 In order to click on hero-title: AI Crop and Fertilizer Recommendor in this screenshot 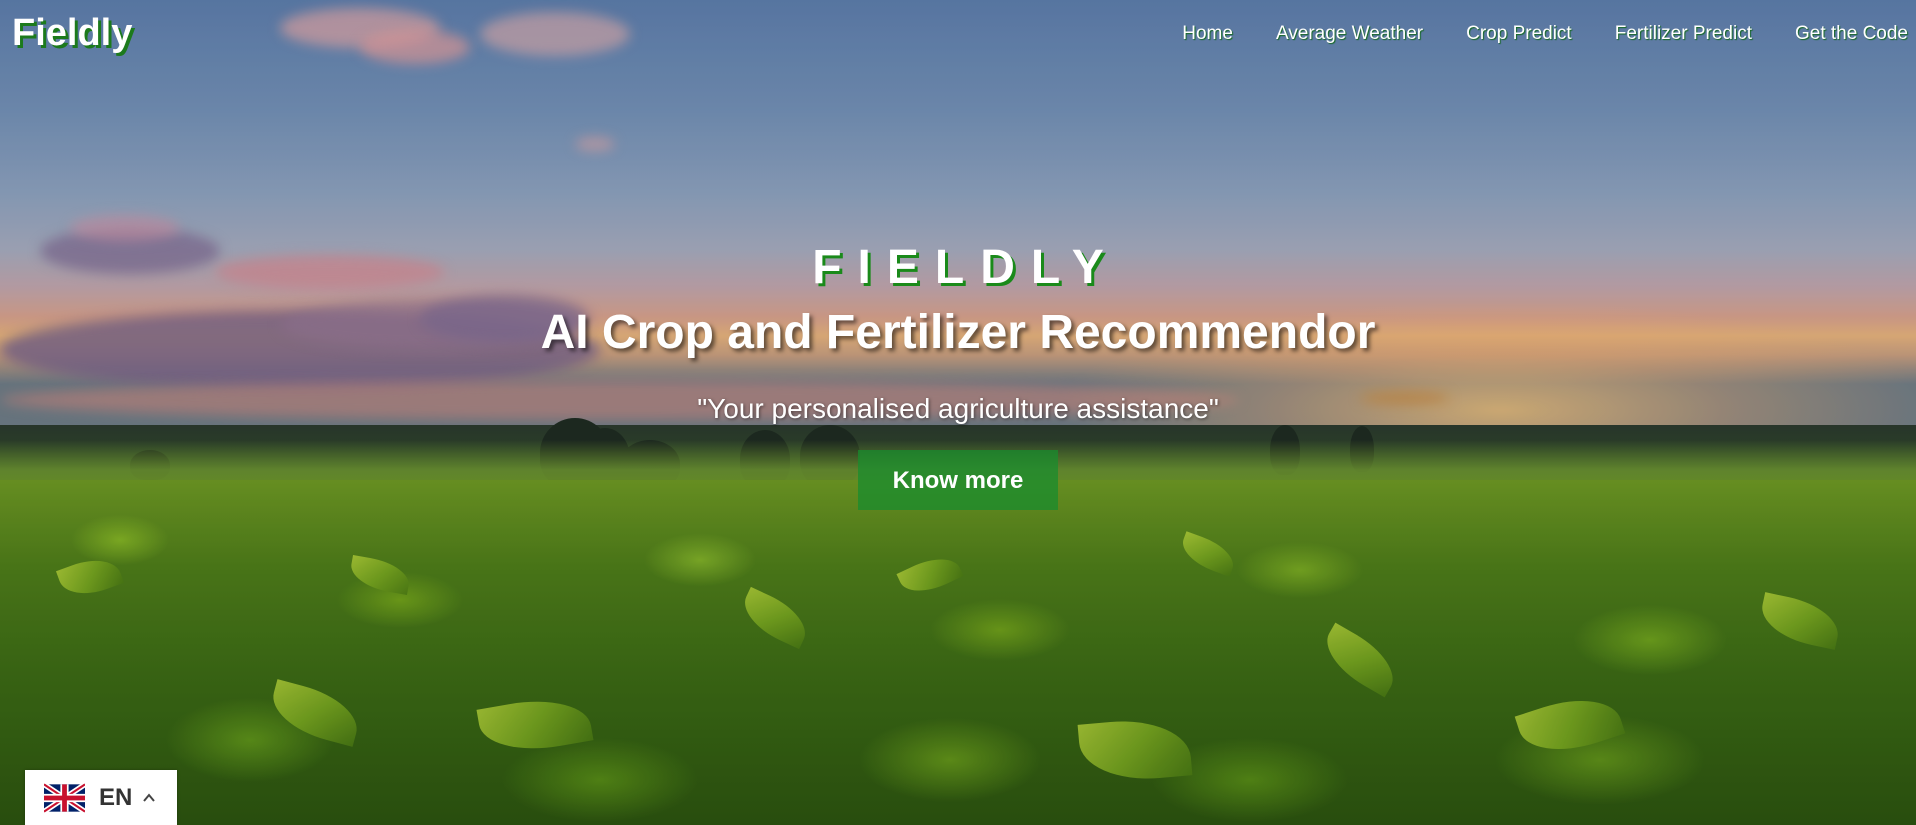, I will do `click(958, 332)`.